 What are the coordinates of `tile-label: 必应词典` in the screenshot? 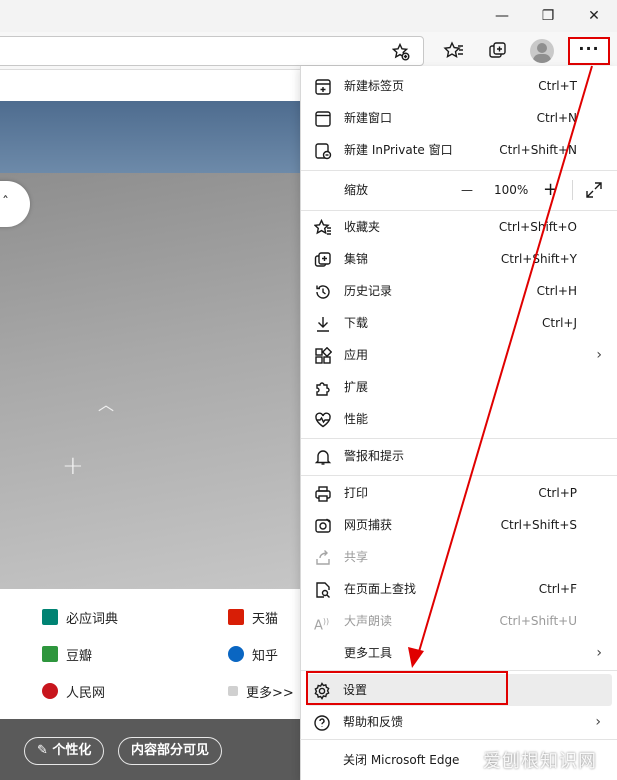 It's located at (92, 619).